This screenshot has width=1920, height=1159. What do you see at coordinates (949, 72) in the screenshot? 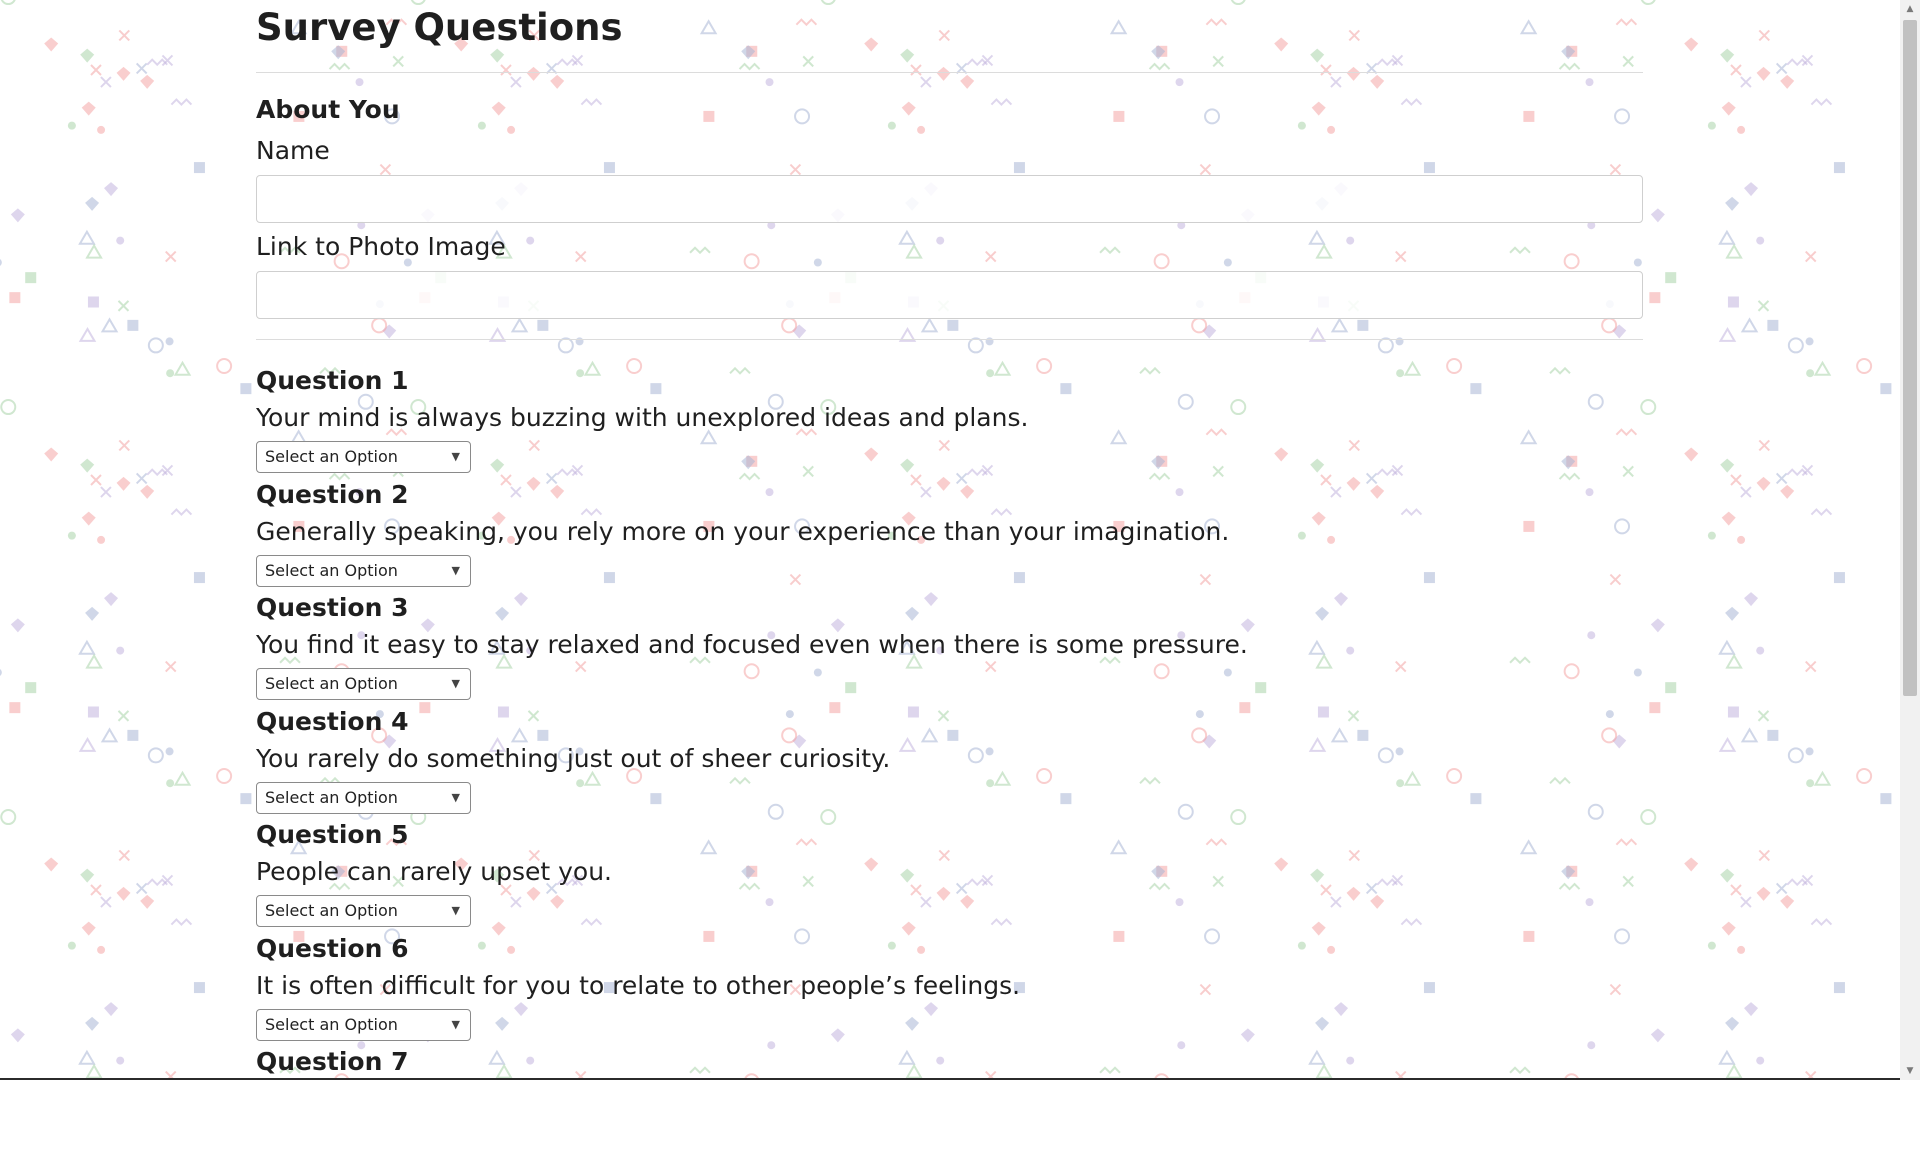
I see `title-divider` at bounding box center [949, 72].